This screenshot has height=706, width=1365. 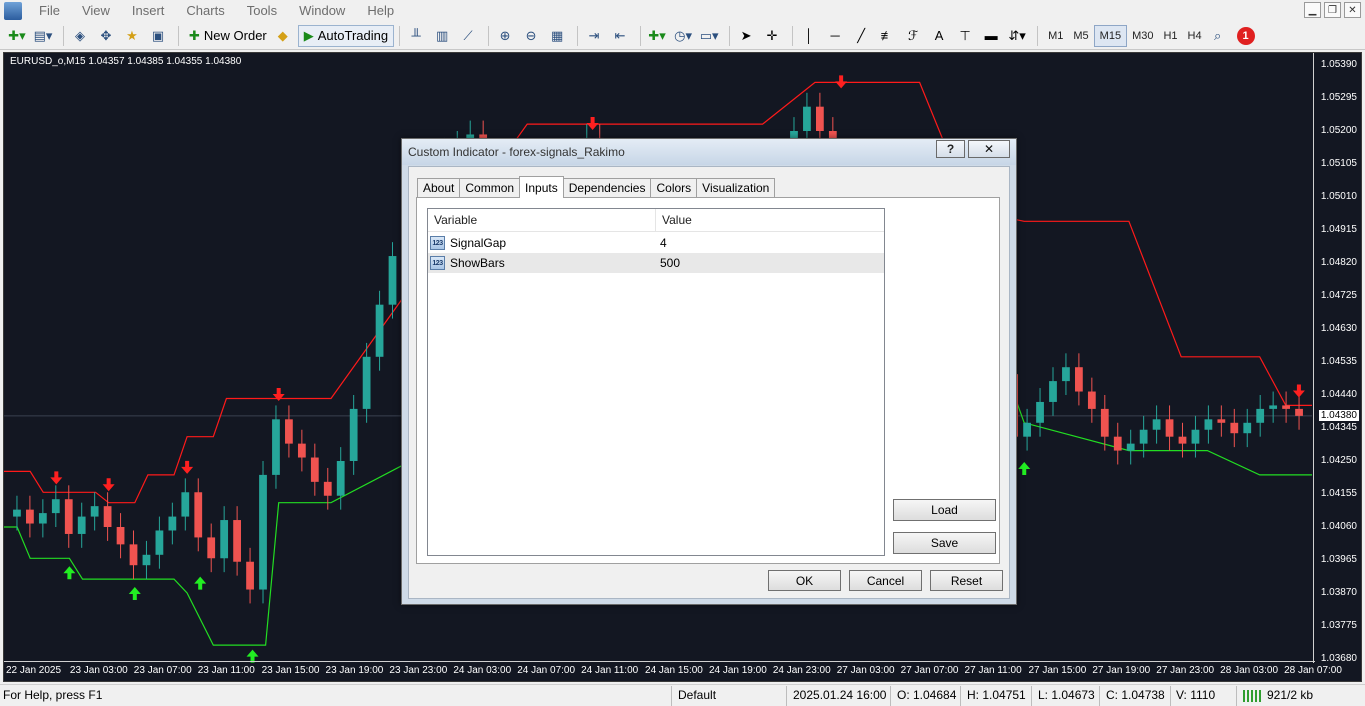 What do you see at coordinates (416, 36) in the screenshot?
I see `bar-chart-icon: ╨` at bounding box center [416, 36].